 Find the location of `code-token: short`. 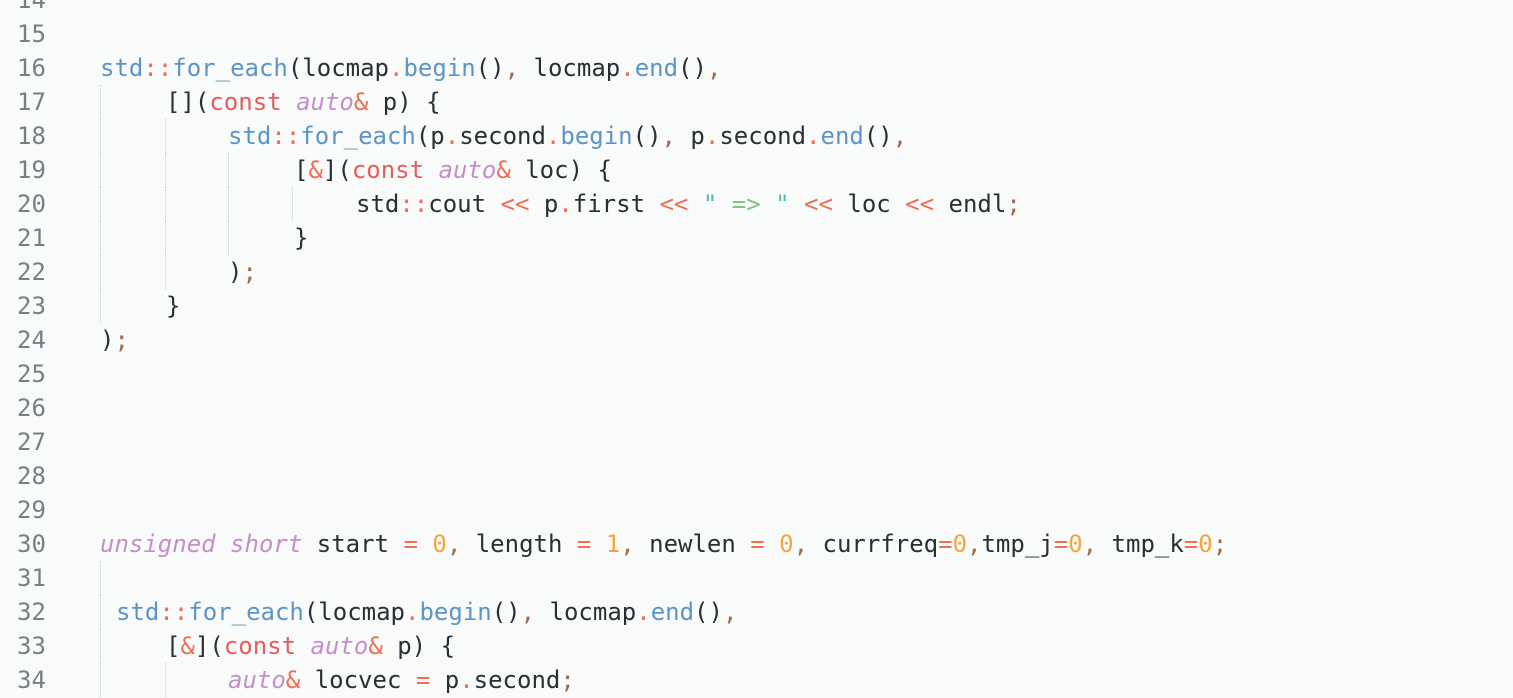

code-token: short is located at coordinates (266, 544).